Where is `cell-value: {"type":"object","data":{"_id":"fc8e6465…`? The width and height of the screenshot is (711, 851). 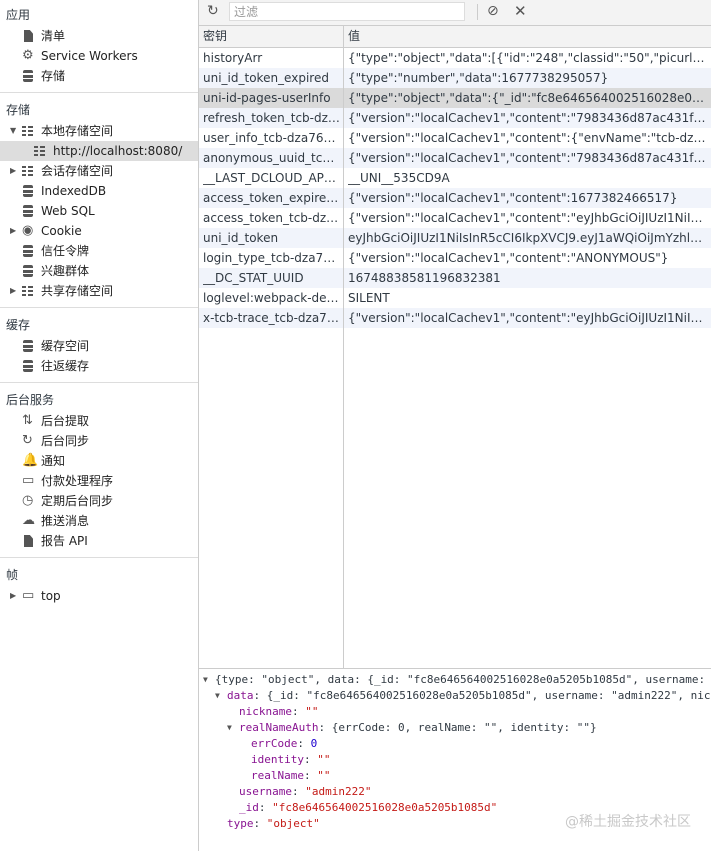
cell-value: {"type":"object","data":{"_id":"fc8e6465… is located at coordinates (528, 98).